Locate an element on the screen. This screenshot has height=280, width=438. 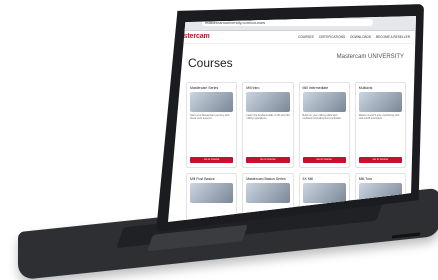
university-logo: Mastercam UNIVERSITY is located at coordinates (370, 57).